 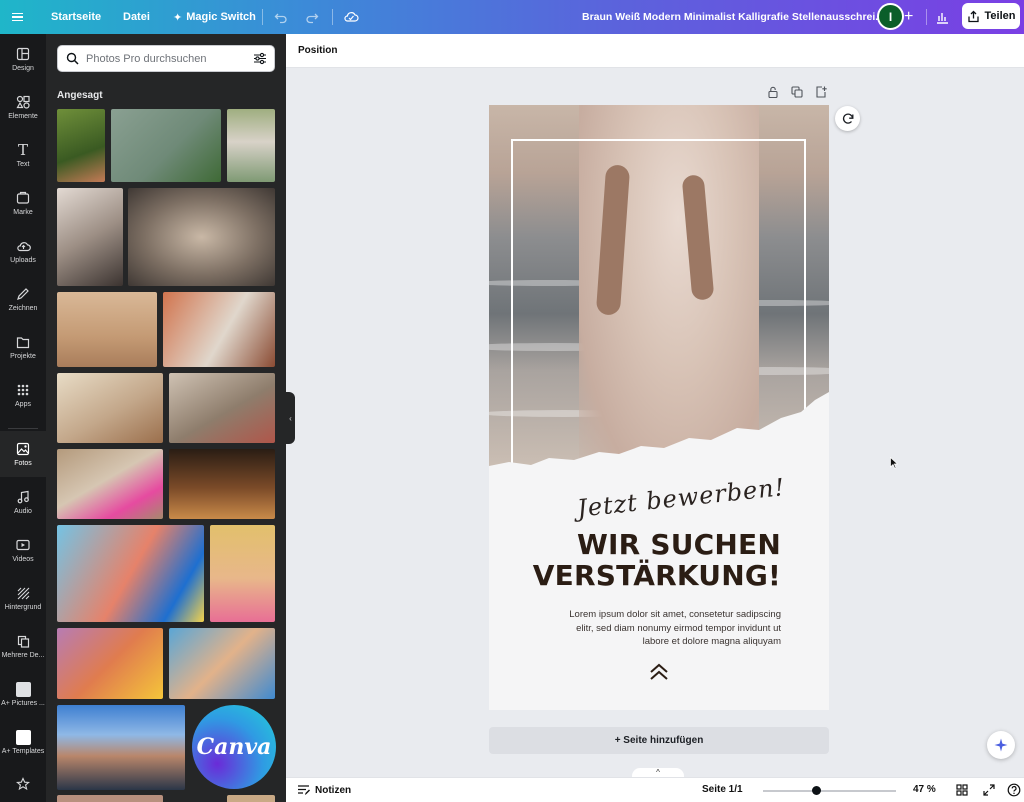 What do you see at coordinates (221, 17) in the screenshot?
I see `magic-switch-label: Magic Switch` at bounding box center [221, 17].